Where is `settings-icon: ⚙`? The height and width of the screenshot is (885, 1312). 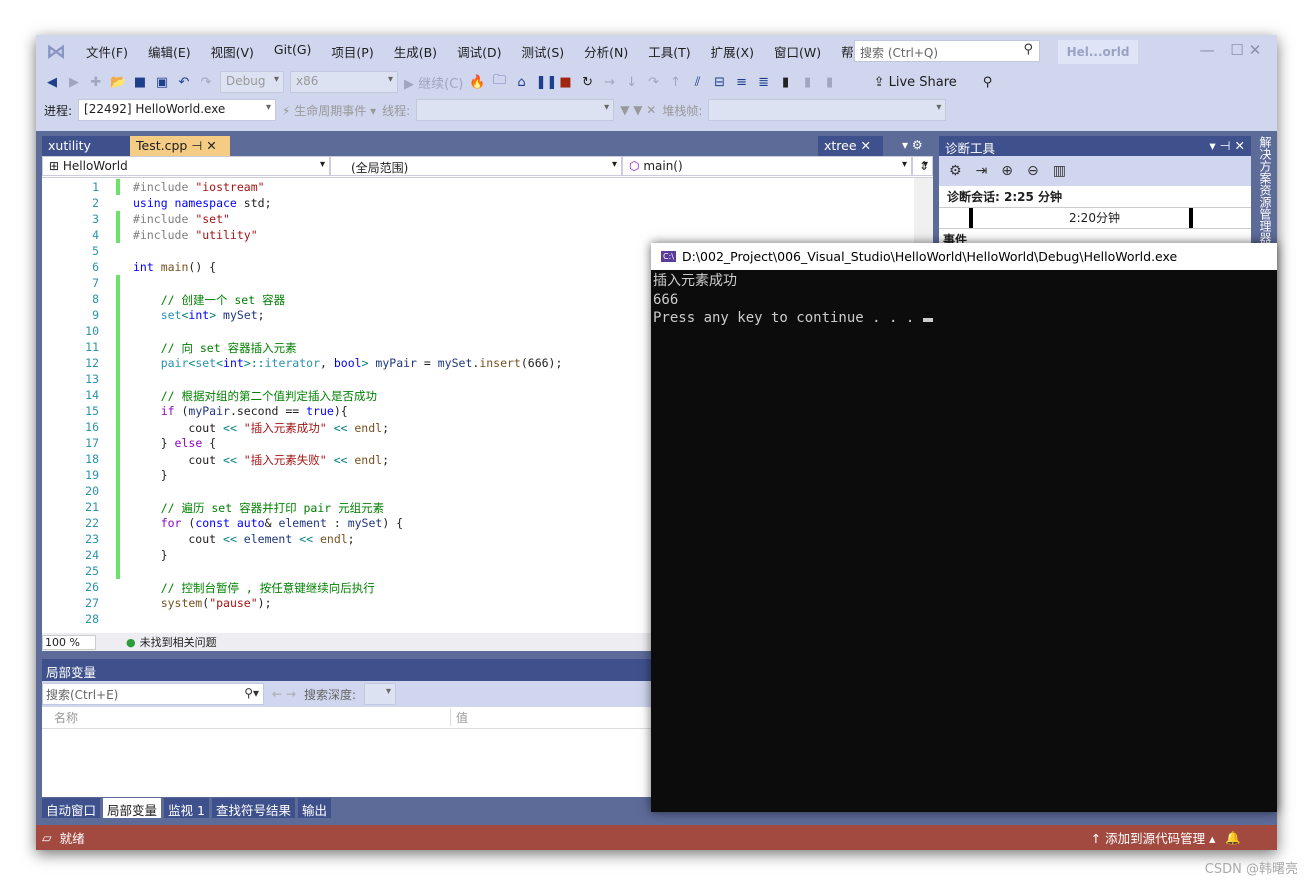 settings-icon: ⚙ is located at coordinates (955, 171).